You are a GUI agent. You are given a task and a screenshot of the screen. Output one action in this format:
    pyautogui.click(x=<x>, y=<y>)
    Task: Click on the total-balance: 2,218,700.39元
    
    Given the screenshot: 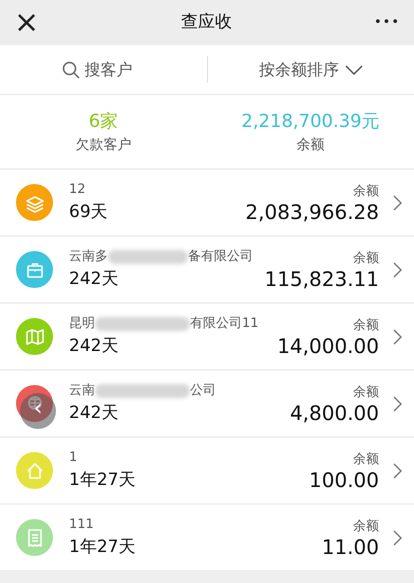 What is the action you would take?
    pyautogui.click(x=310, y=122)
    